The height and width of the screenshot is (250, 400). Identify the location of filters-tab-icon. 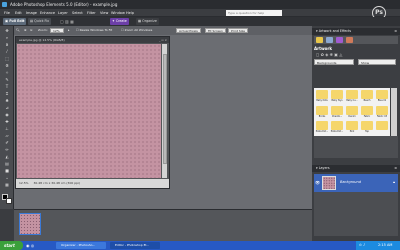
(339, 40).